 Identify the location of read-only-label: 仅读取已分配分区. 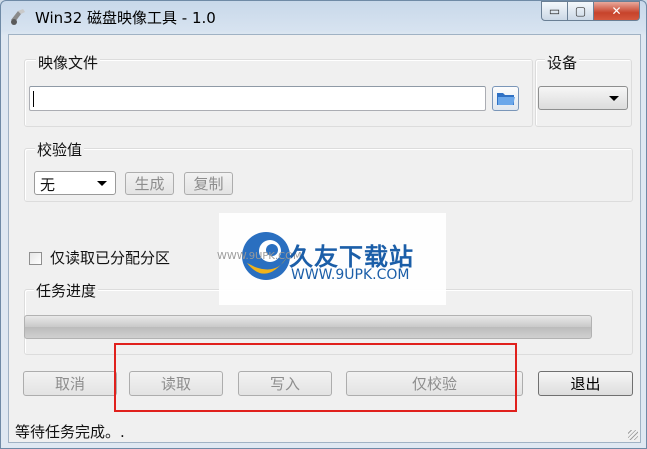
(110, 258).